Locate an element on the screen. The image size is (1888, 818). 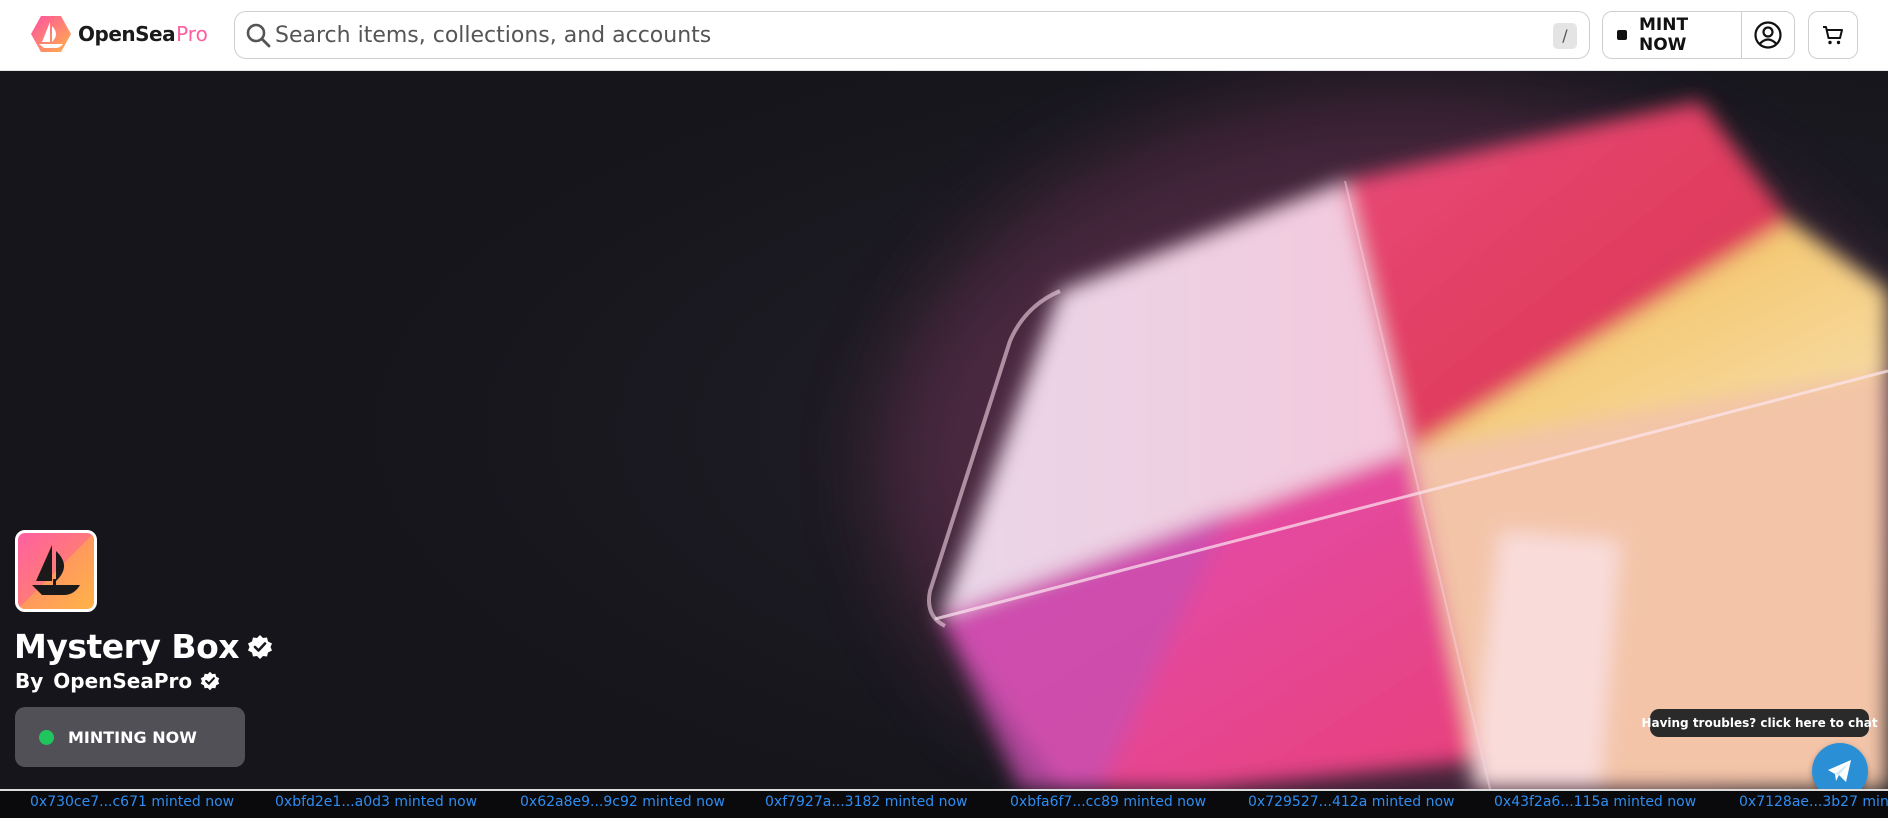
mint-square-icon is located at coordinates (1622, 35).